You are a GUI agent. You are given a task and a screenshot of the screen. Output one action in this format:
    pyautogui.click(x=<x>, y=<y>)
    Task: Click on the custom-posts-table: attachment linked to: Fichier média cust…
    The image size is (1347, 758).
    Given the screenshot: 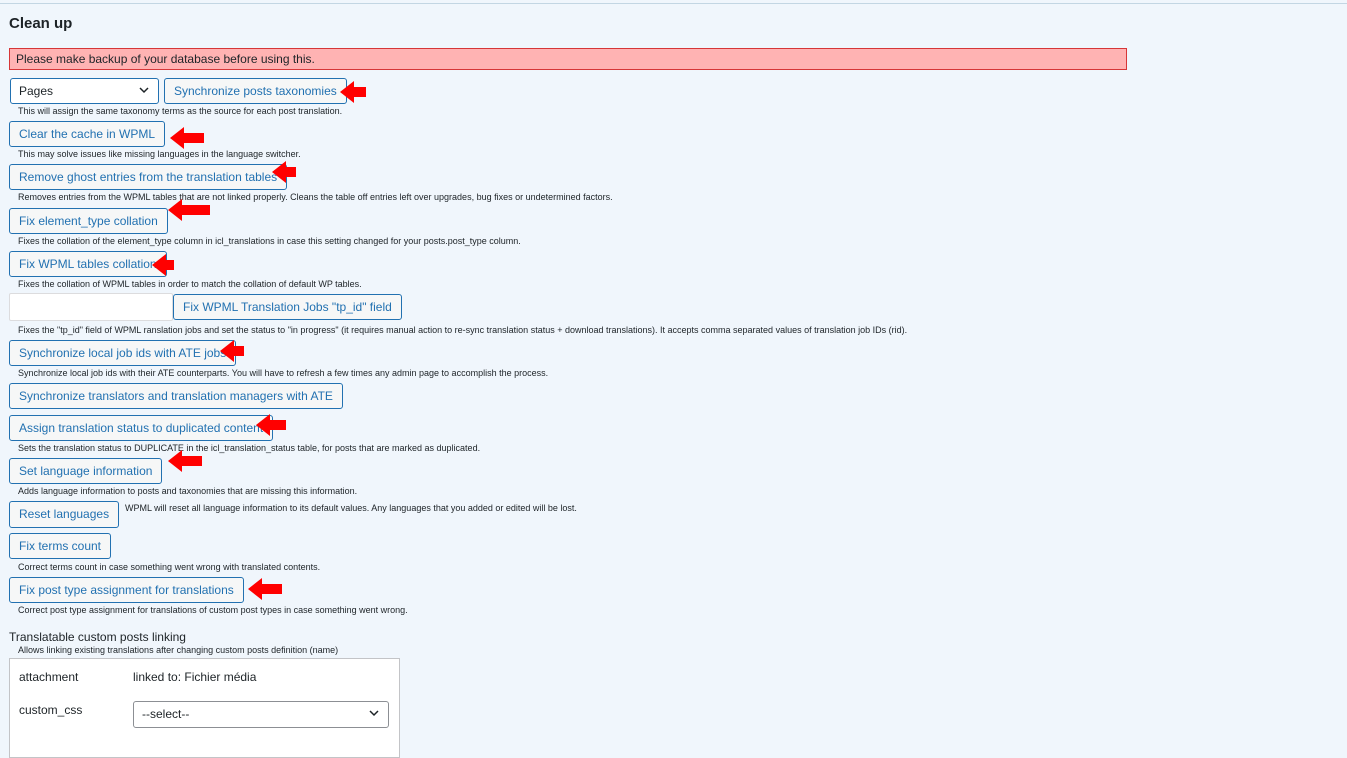 What is the action you would take?
    pyautogui.click(x=204, y=708)
    